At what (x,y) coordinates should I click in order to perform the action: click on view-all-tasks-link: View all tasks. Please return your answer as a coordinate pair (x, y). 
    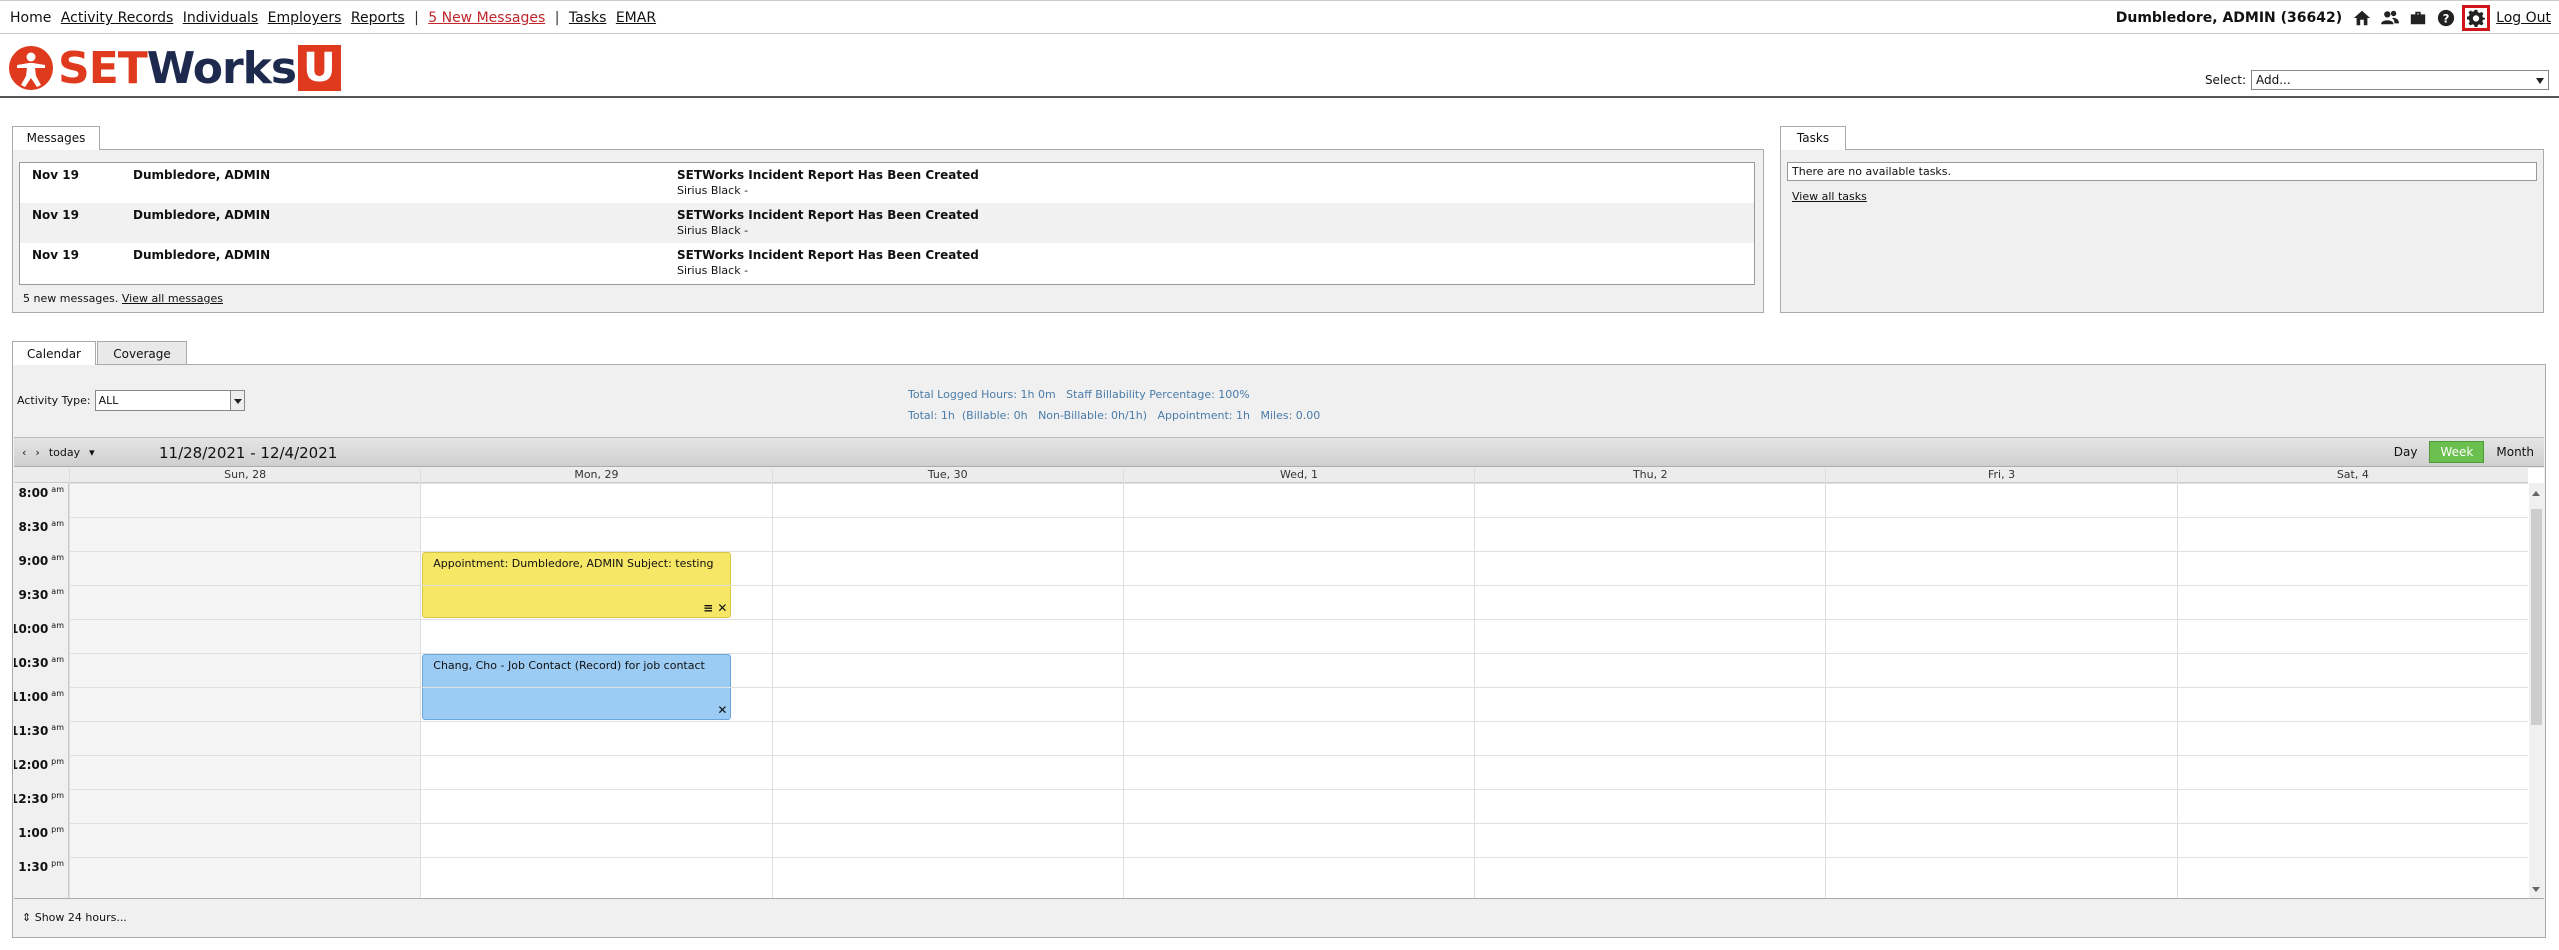
    Looking at the image, I should click on (1829, 196).